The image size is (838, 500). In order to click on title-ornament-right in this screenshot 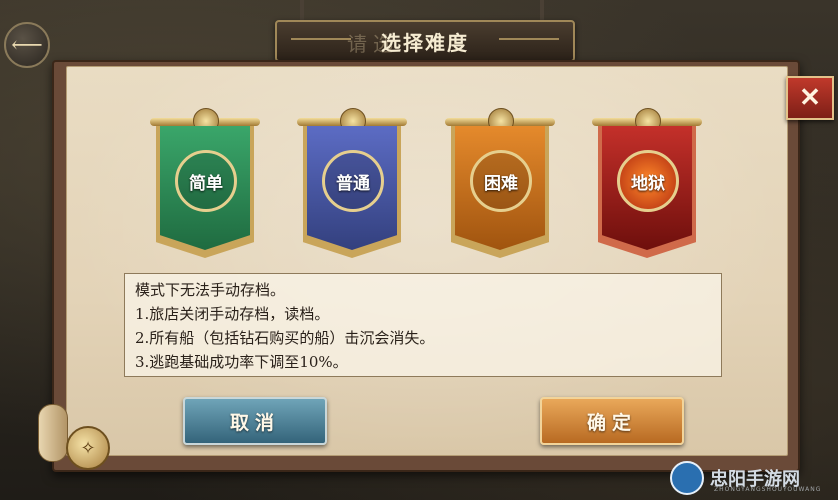, I will do `click(529, 39)`.